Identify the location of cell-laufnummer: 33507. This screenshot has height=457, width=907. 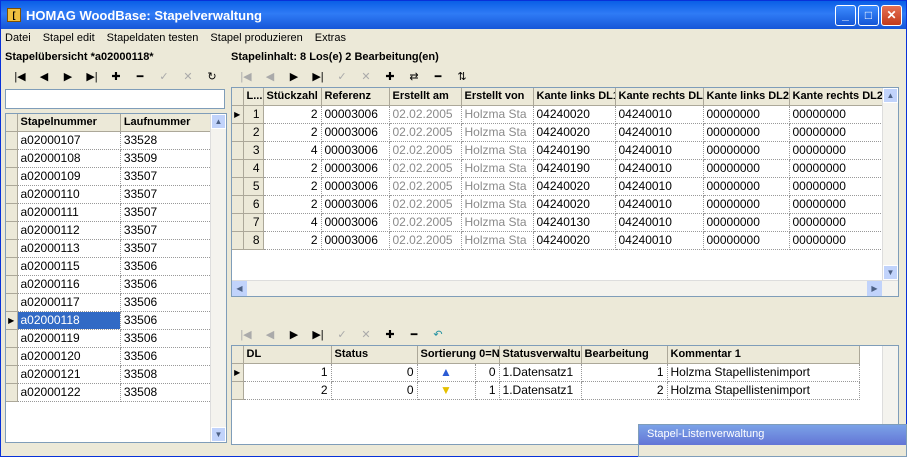
(166, 230).